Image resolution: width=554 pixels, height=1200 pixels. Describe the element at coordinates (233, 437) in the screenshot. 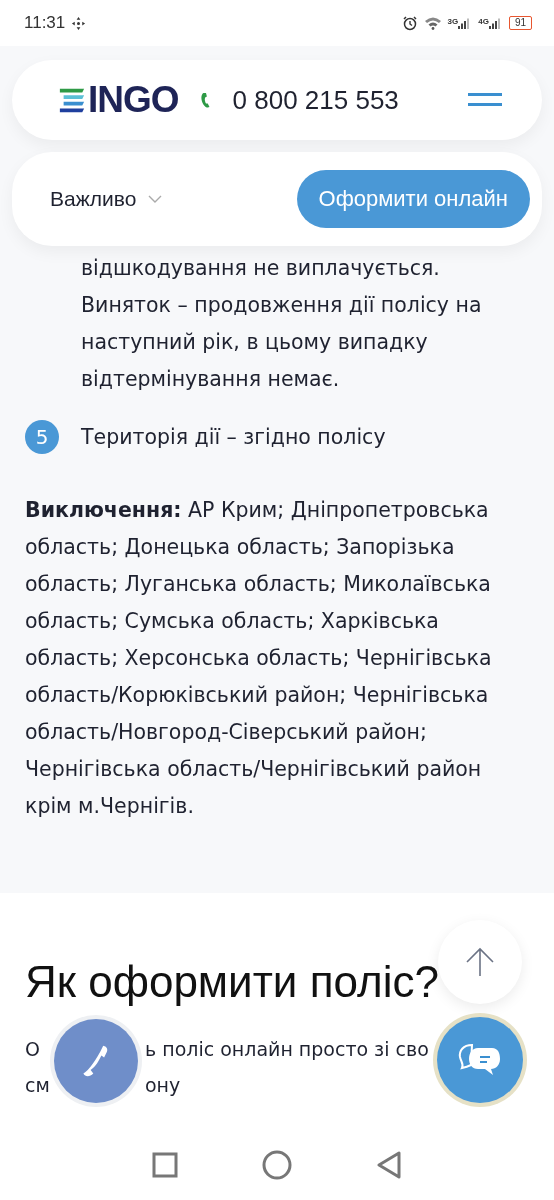

I see `list-item-text: Територія дії – згідно полісу` at that location.